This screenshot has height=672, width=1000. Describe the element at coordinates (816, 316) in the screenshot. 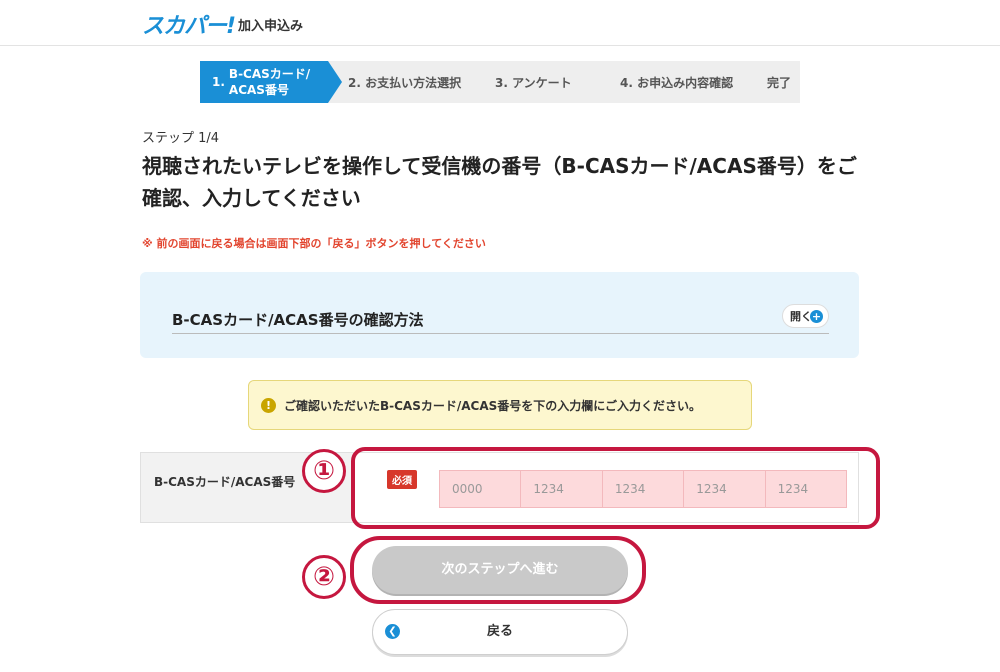

I see `plus-circle-icon: +` at that location.